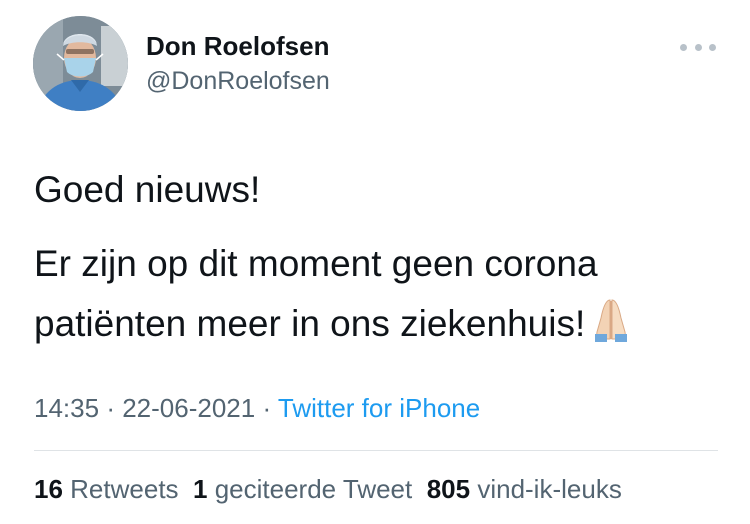  What do you see at coordinates (448, 489) in the screenshot?
I see `likes-count: 805` at bounding box center [448, 489].